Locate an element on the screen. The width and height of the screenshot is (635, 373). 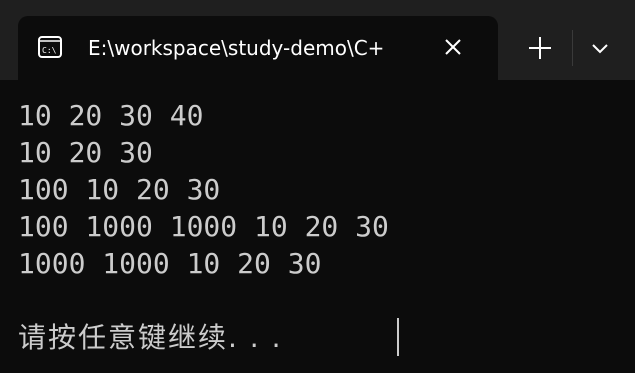
output-line: 1000 1000 10 20 30 is located at coordinates (170, 263).